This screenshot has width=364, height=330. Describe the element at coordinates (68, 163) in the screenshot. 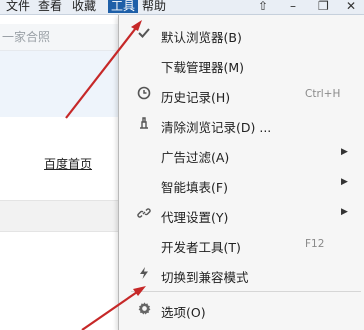

I see `baidu-home-link: 百度首页` at that location.